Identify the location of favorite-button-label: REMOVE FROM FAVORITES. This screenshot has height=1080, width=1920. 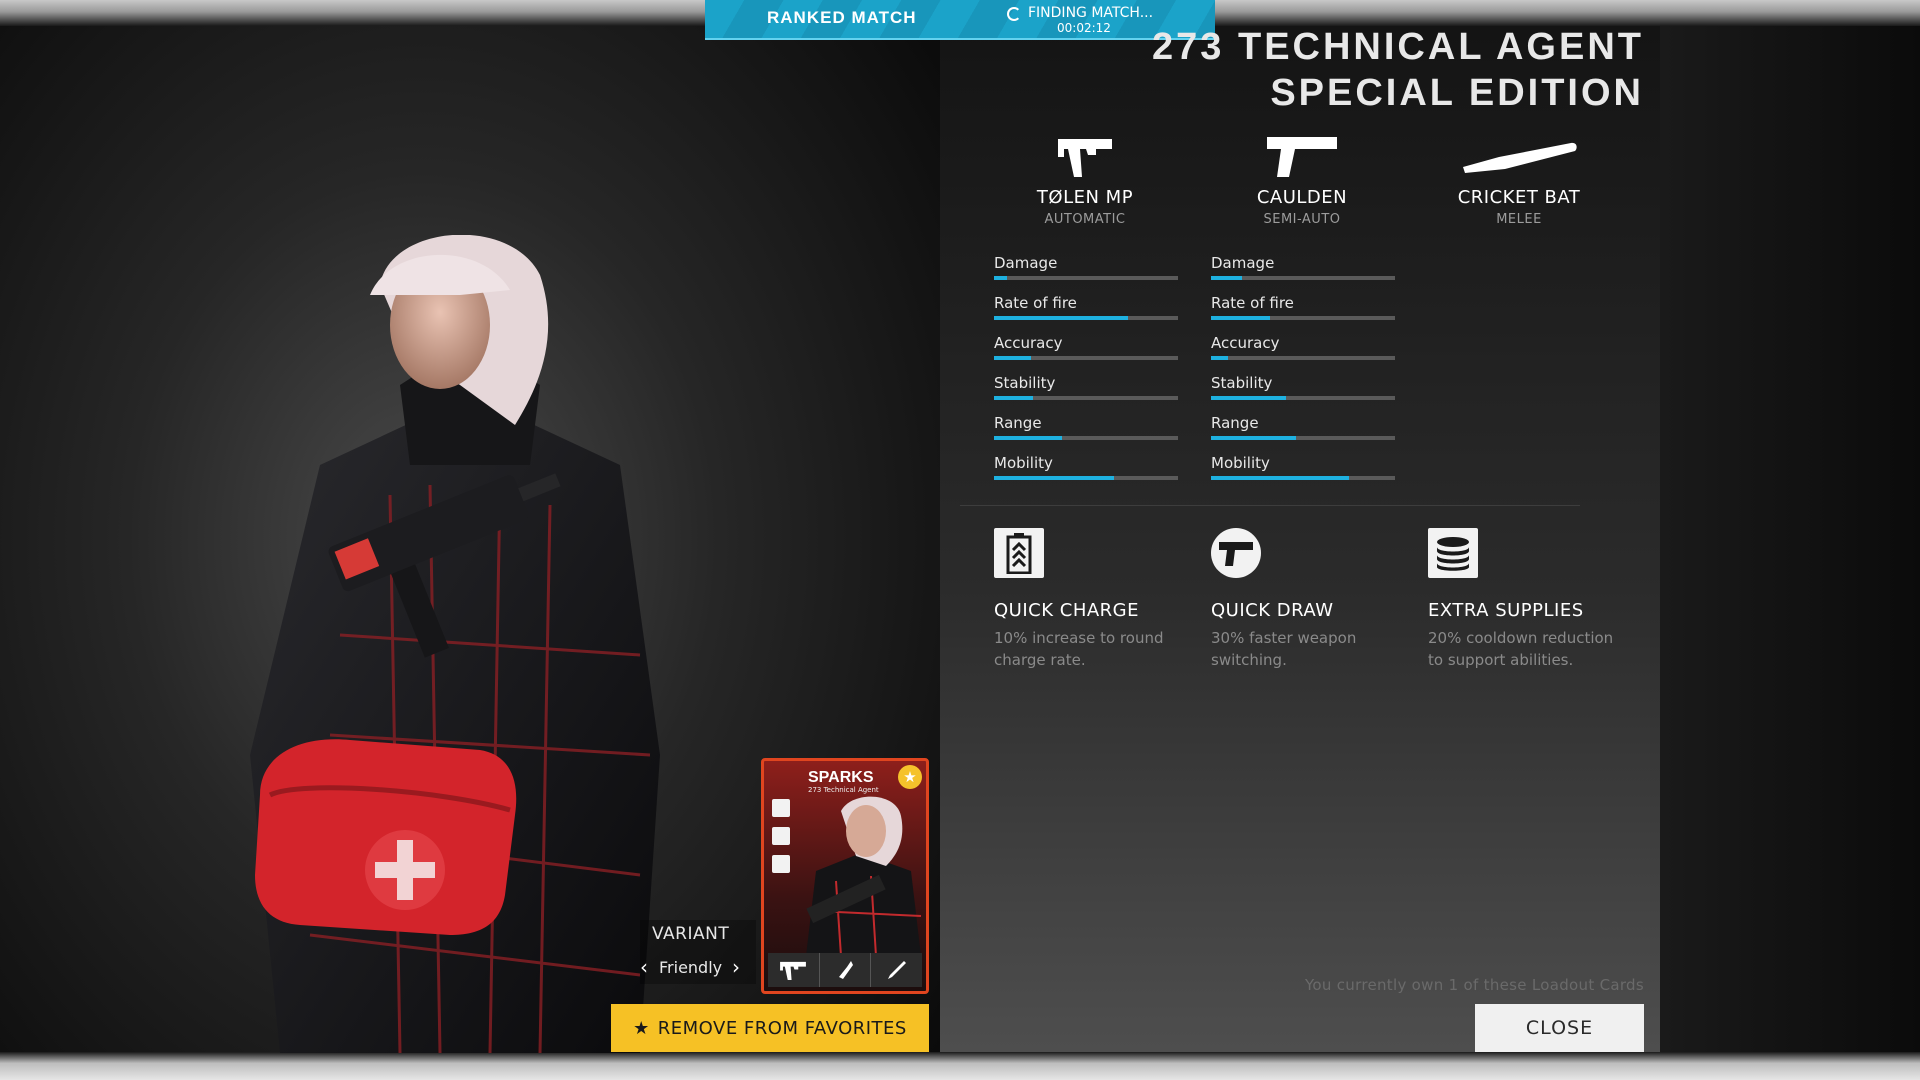
(782, 1028).